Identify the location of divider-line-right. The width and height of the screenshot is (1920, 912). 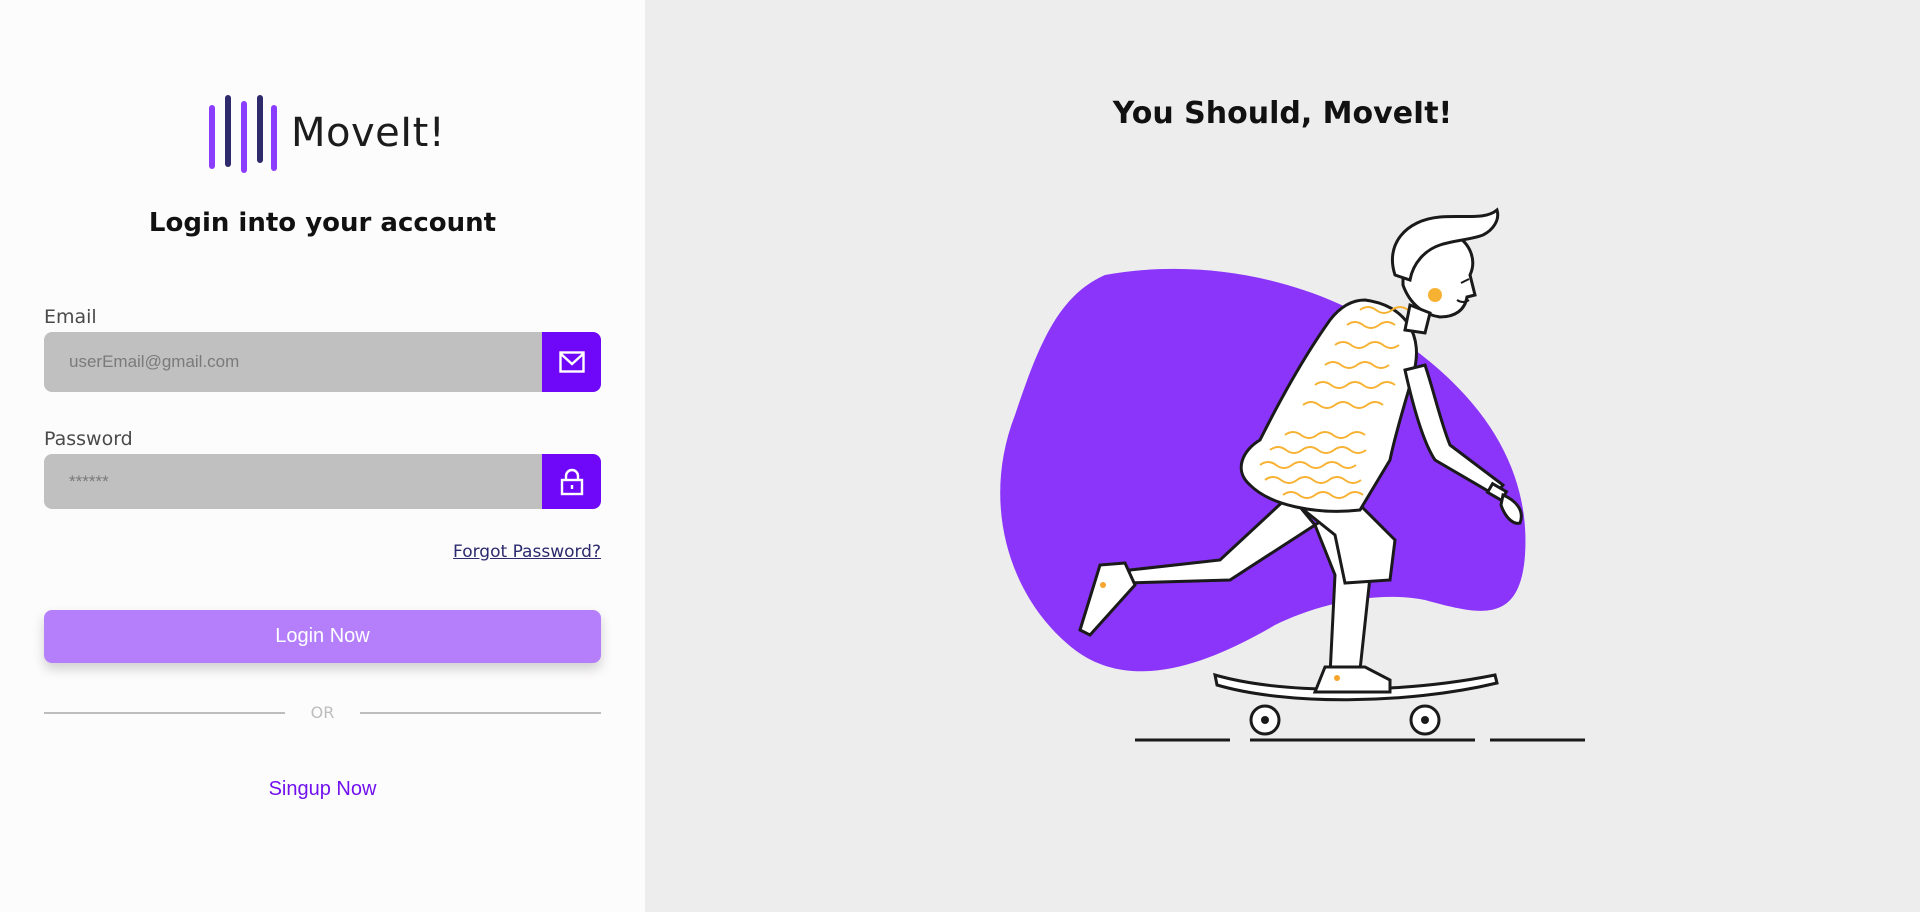
(480, 713).